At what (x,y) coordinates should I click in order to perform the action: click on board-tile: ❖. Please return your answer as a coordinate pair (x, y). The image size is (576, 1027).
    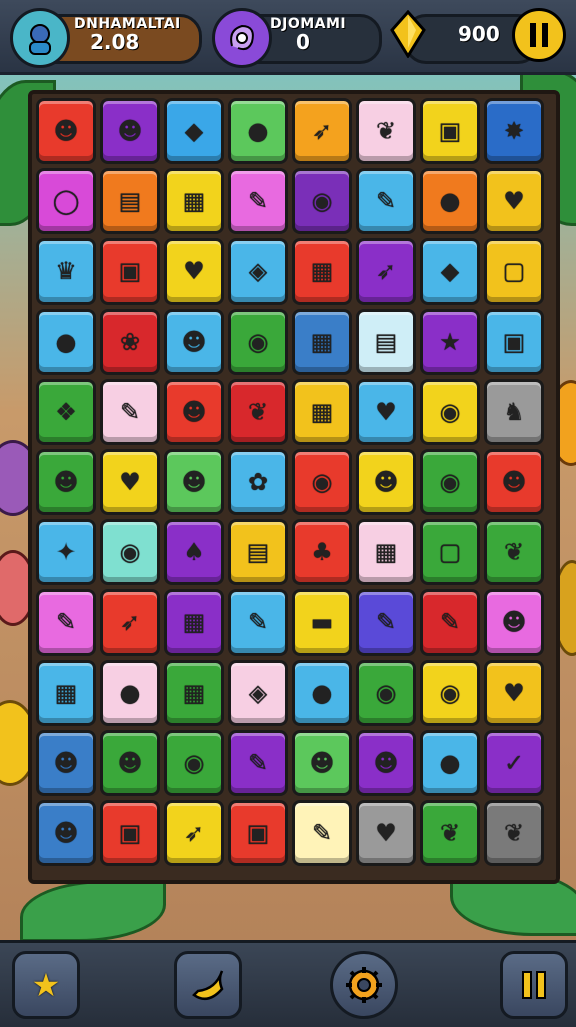
    Looking at the image, I should click on (66, 411).